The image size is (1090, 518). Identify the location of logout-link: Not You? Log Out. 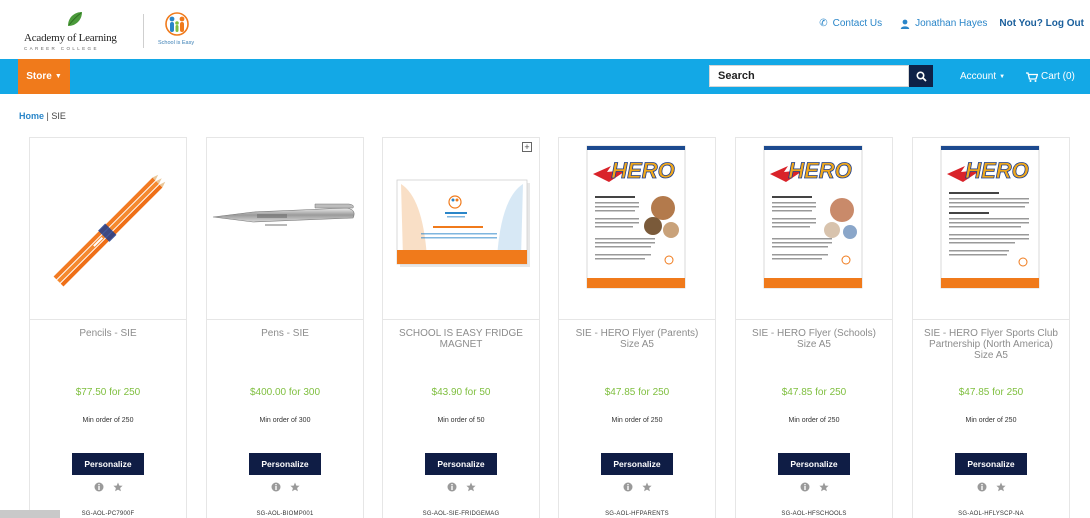
(1041, 23).